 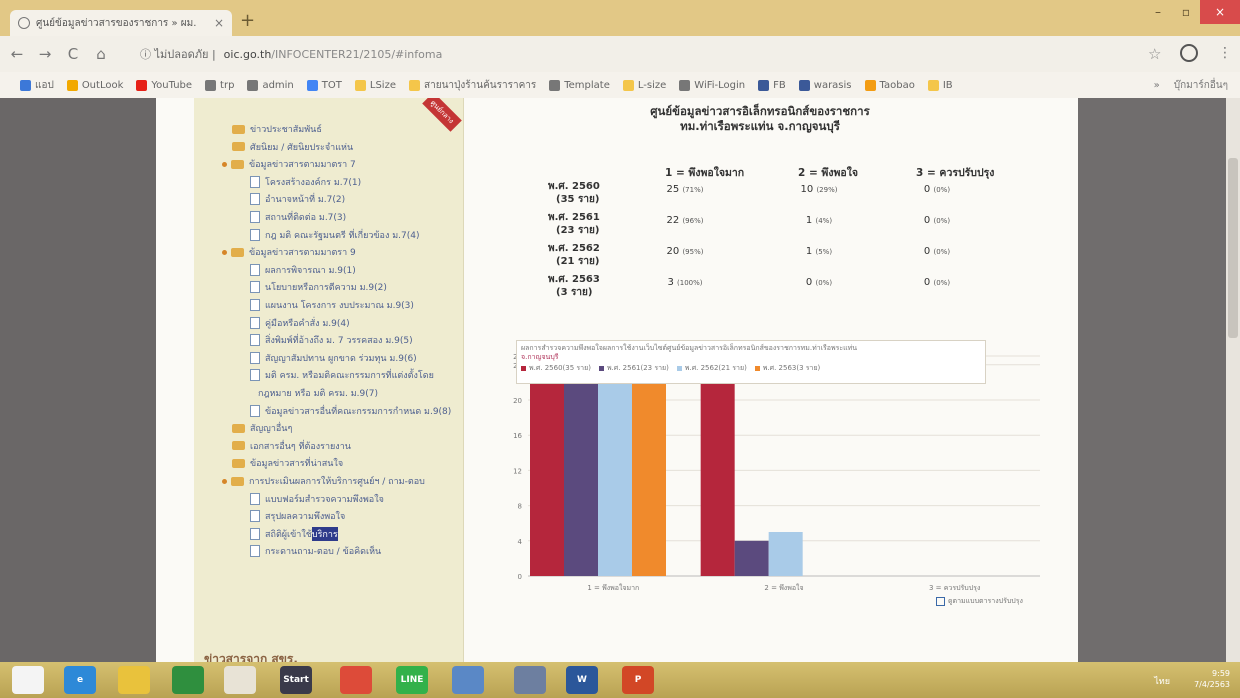 I want to click on sidebar-item: สิ่งพิมพ์ที่อ้างถึง ม. 7 วรรคสอง ม.9(5), so click(x=331, y=340).